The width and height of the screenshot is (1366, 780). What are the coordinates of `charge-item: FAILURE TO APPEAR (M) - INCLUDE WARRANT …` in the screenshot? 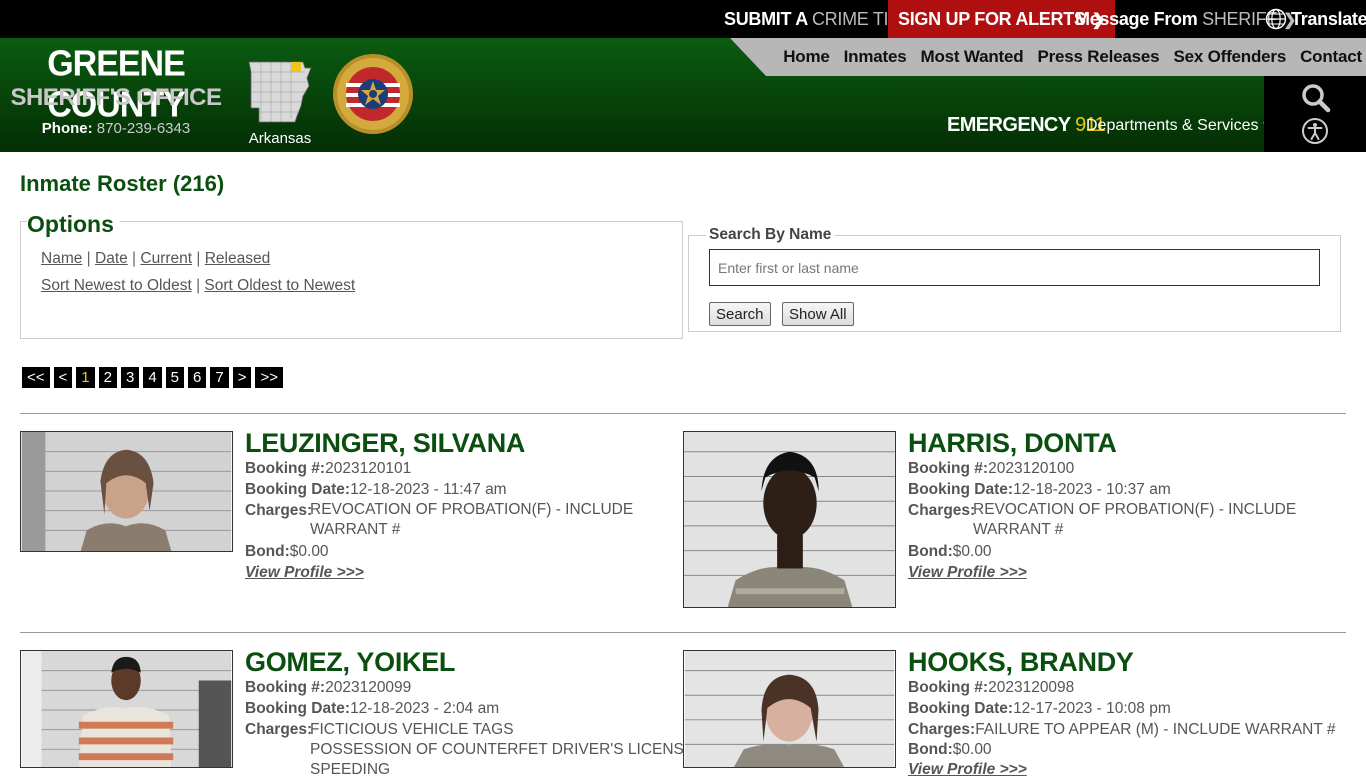 It's located at (1155, 729).